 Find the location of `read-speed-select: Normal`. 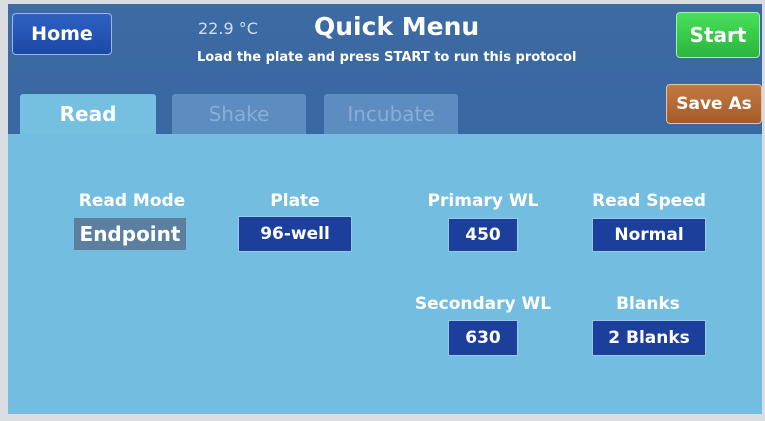

read-speed-select: Normal is located at coordinates (649, 235).